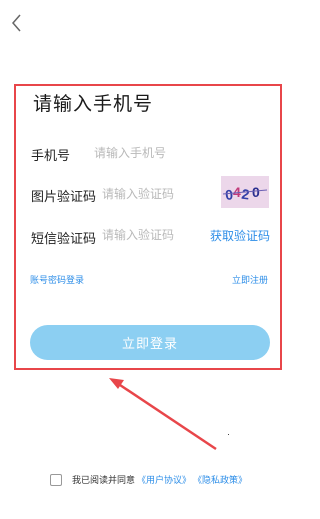  I want to click on sms-code-input, so click(152, 235).